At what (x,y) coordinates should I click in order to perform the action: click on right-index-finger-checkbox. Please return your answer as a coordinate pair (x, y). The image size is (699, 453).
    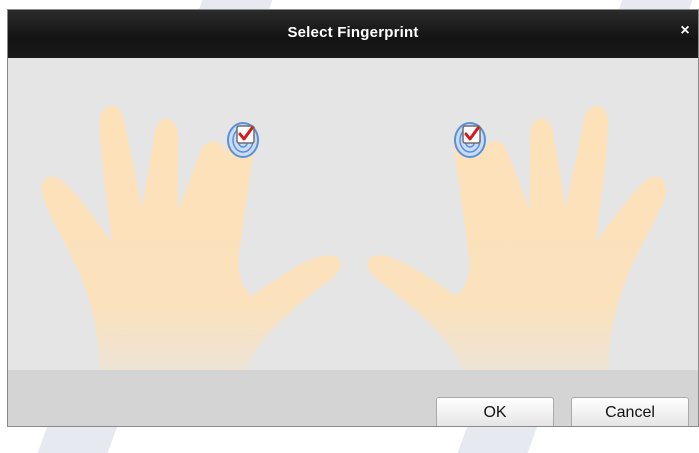
    Looking at the image, I should click on (470, 138).